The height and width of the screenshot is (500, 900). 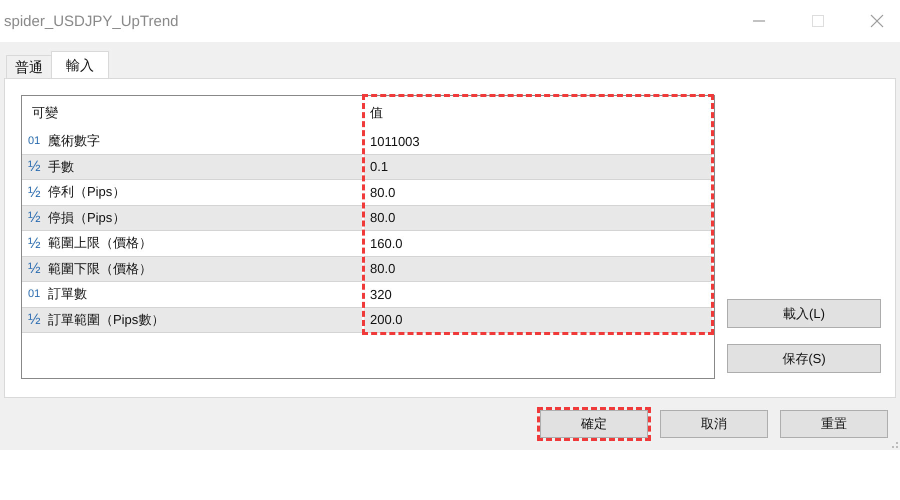 I want to click on parameter-name: 訂單範圍（Pips數）, so click(x=106, y=319).